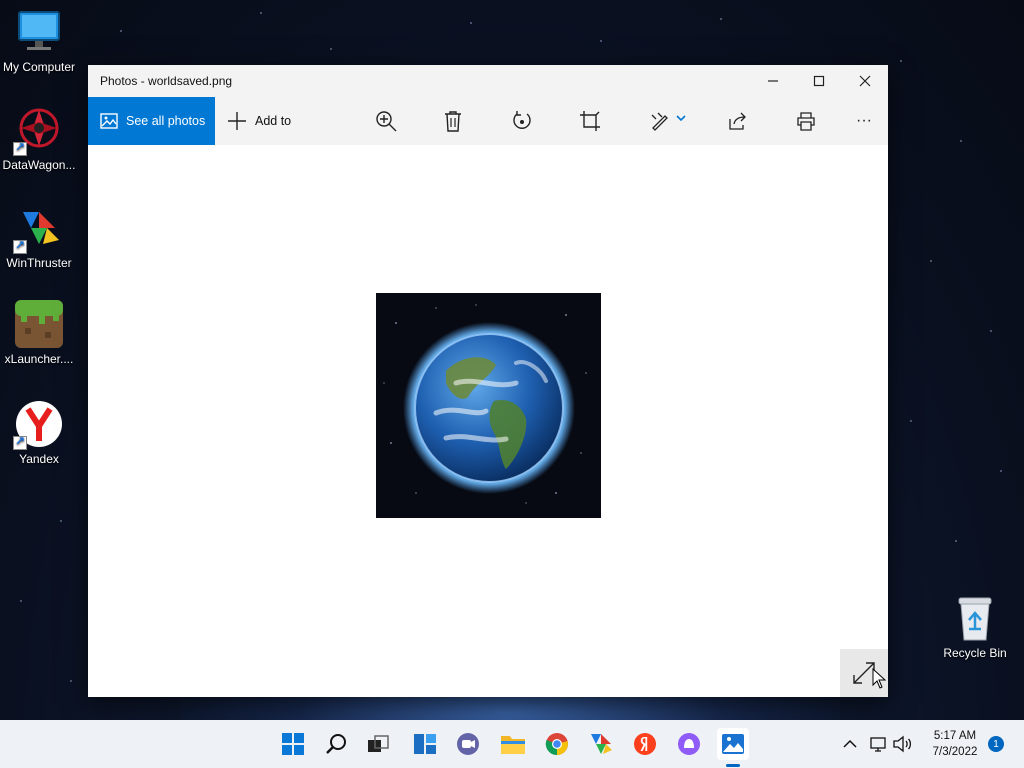  Describe the element at coordinates (975, 653) in the screenshot. I see `recycle-bin-label: Recycle Bin` at that location.